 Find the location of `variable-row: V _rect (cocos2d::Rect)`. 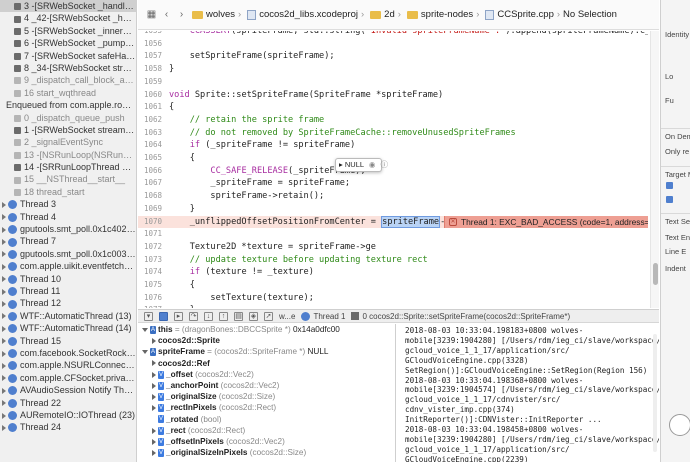

variable-row: V _rect (cocos2d::Rect) is located at coordinates (266, 430).